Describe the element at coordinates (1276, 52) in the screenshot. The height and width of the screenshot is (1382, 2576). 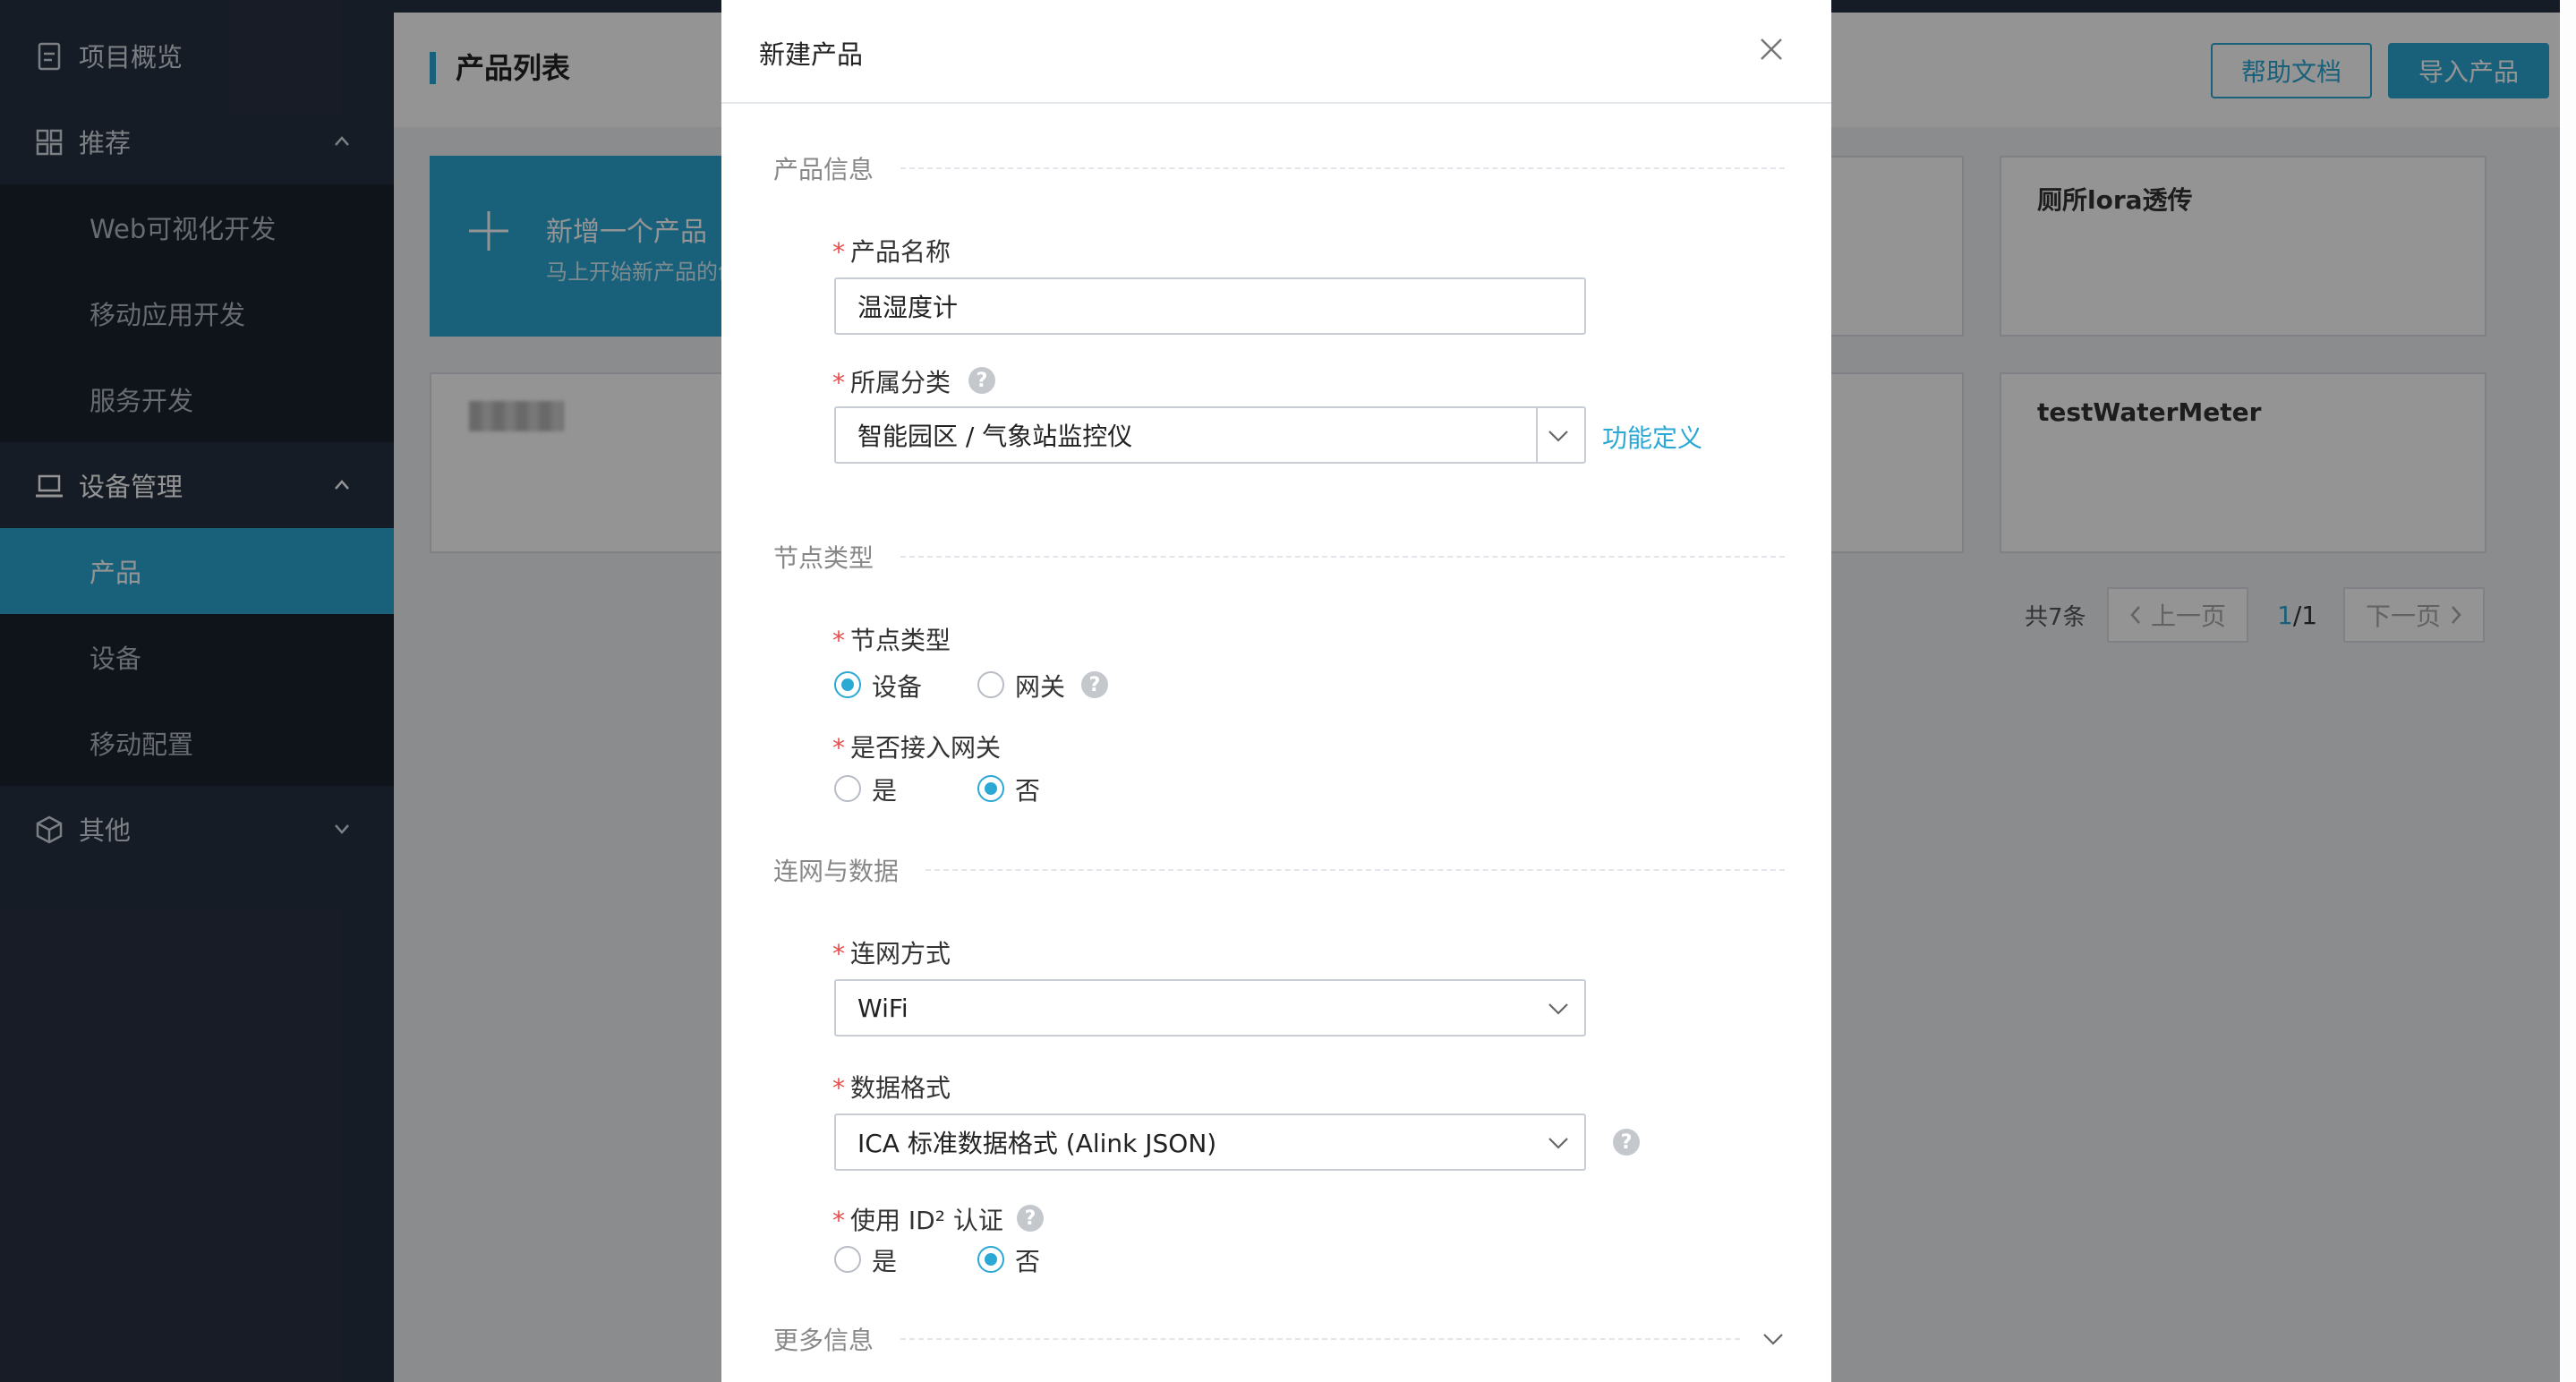
I see `modal-header: 新建产品` at that location.